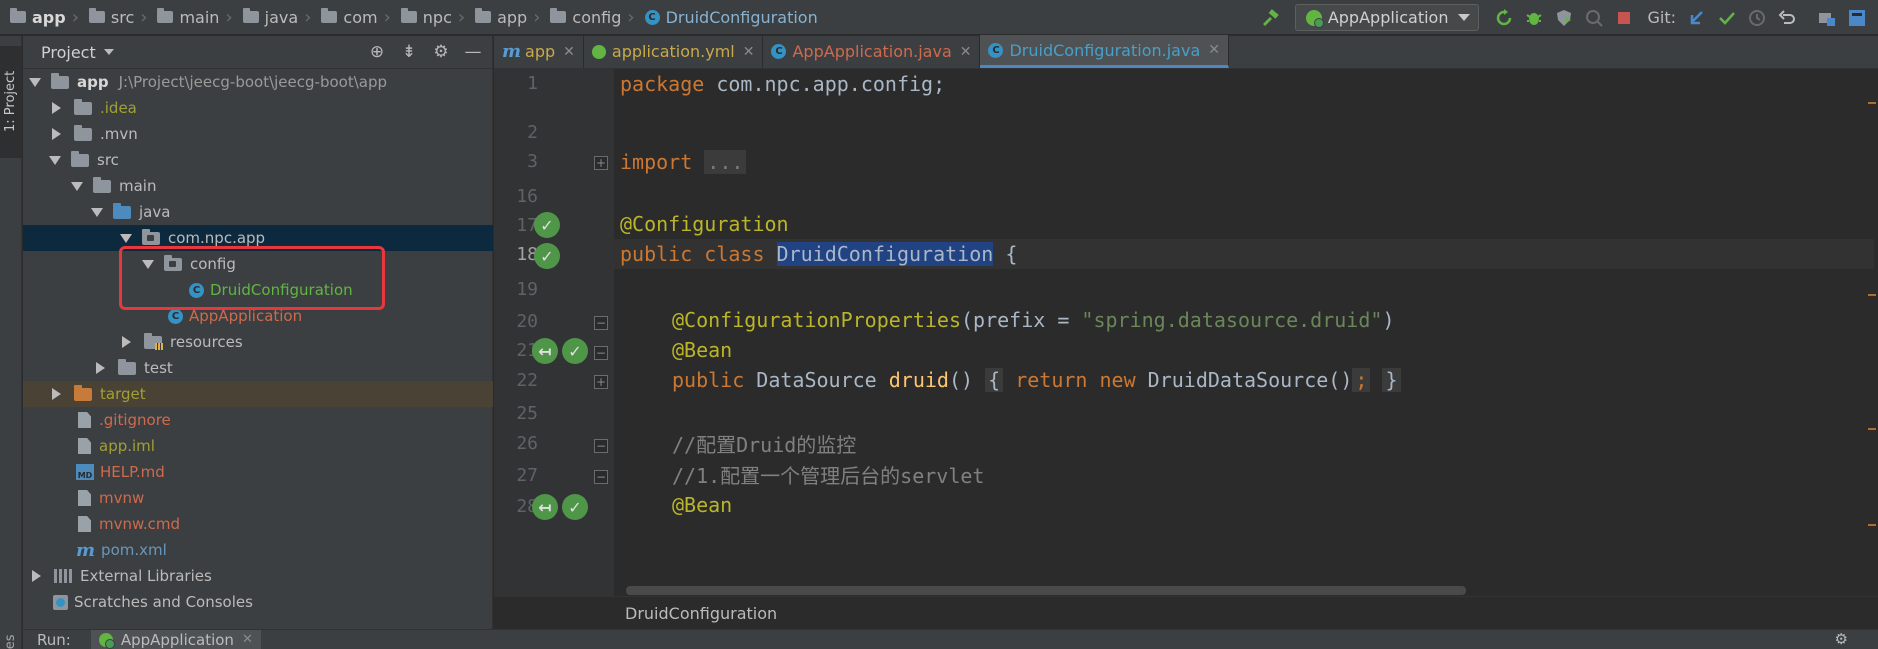 The image size is (1878, 649). I want to click on breadcrumb-item: main ›, so click(190, 17).